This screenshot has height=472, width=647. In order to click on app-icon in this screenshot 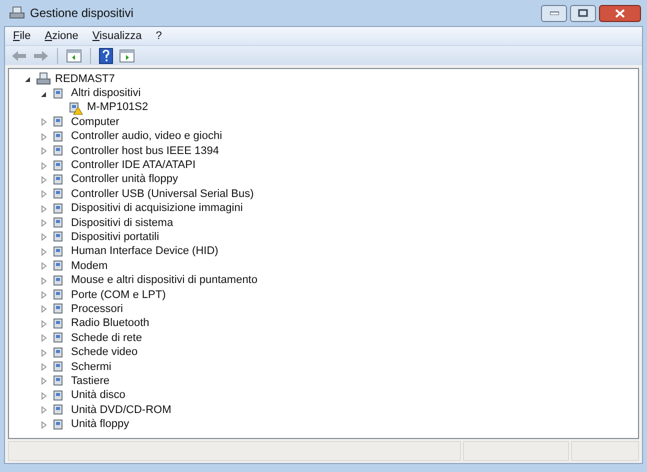, I will do `click(17, 13)`.